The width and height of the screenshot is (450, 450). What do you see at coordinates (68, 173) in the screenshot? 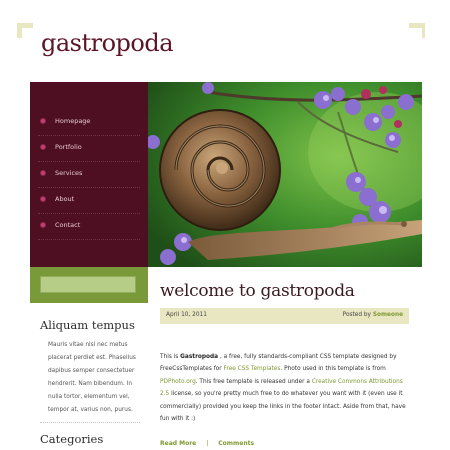
I see `nav-link-services: Services` at bounding box center [68, 173].